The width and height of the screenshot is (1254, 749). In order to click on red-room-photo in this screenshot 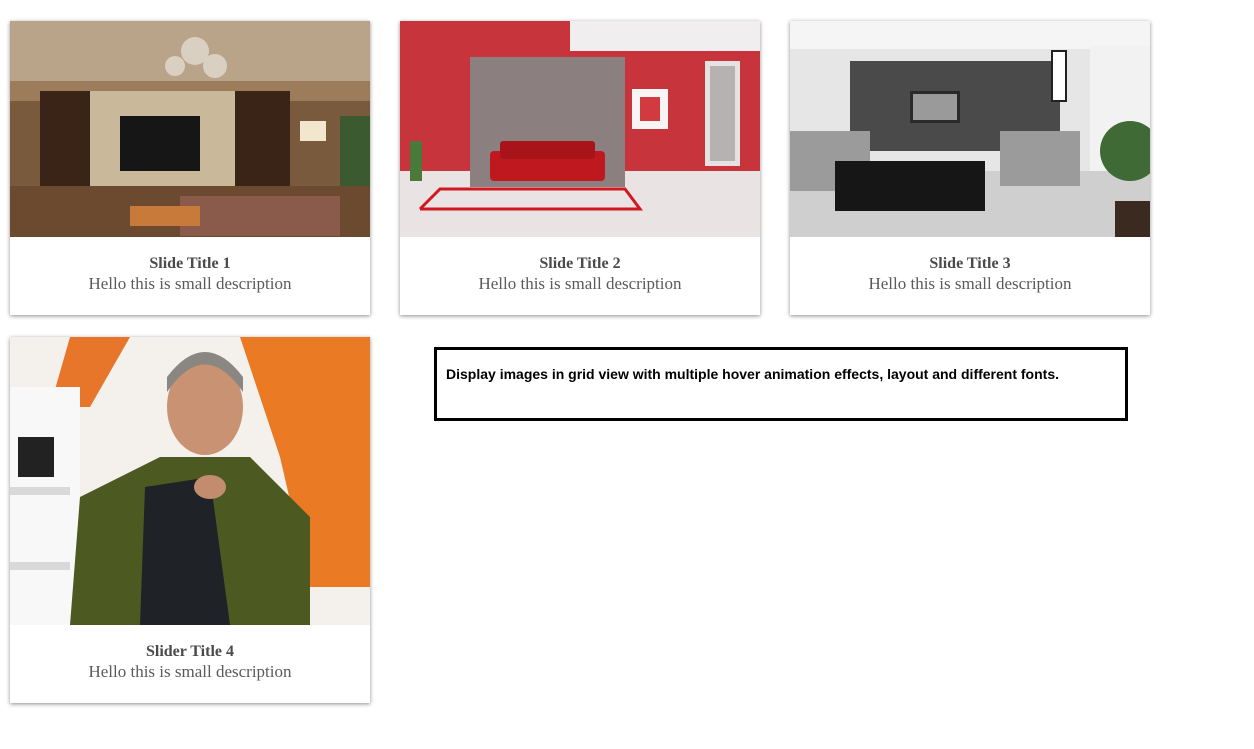, I will do `click(580, 129)`.